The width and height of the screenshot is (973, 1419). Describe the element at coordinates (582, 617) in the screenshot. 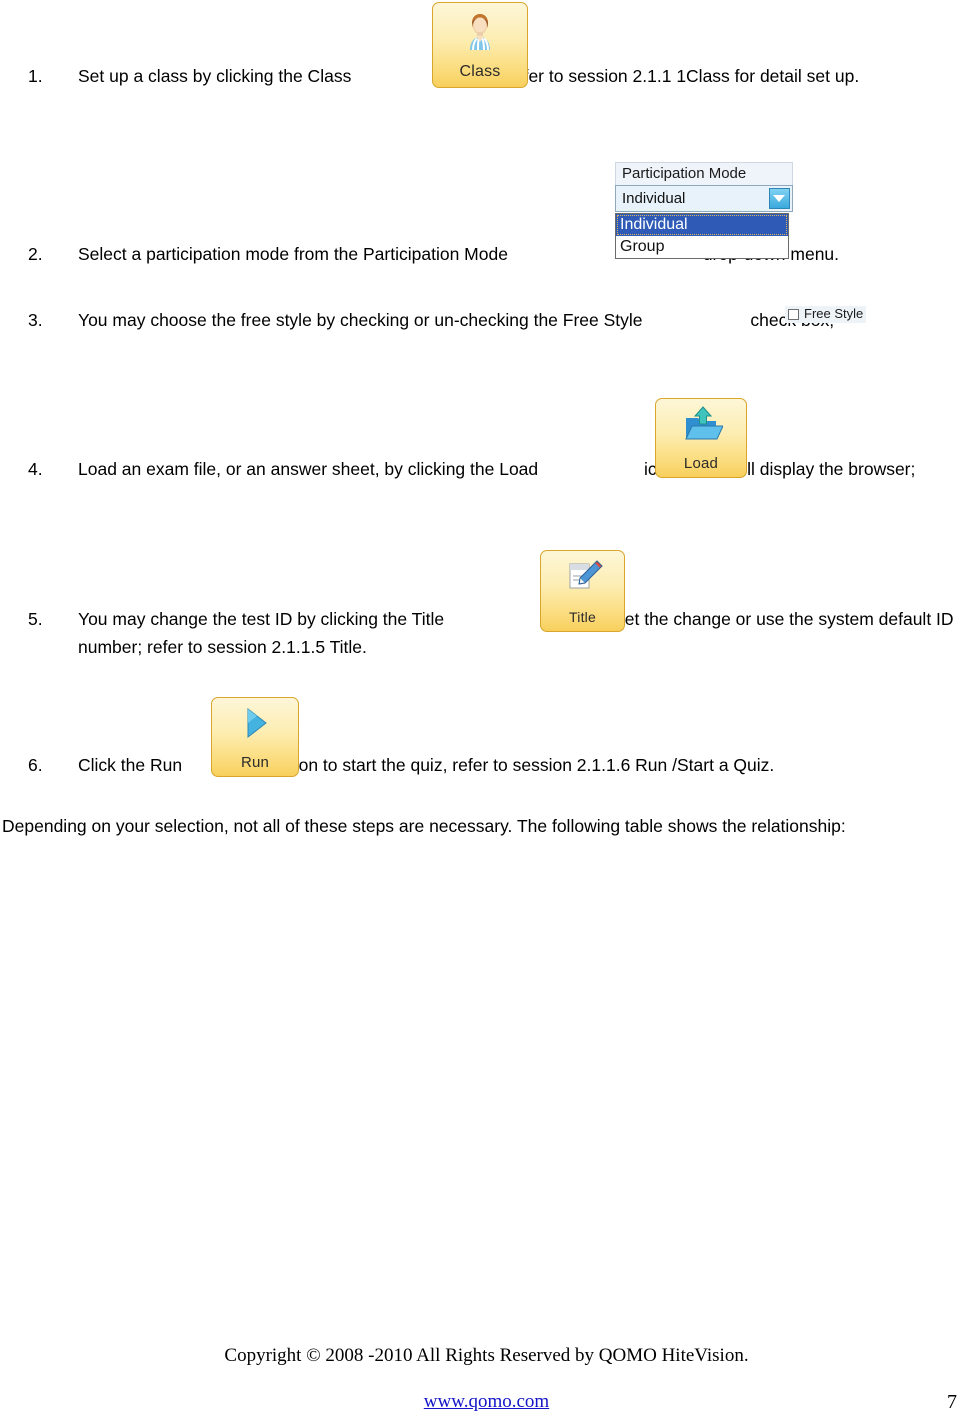

I see `title-button-label: Title` at that location.